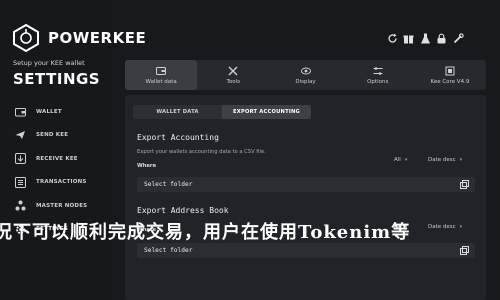 Image resolution: width=500 pixels, height=300 pixels. I want to click on top-toolbar, so click(425, 38).